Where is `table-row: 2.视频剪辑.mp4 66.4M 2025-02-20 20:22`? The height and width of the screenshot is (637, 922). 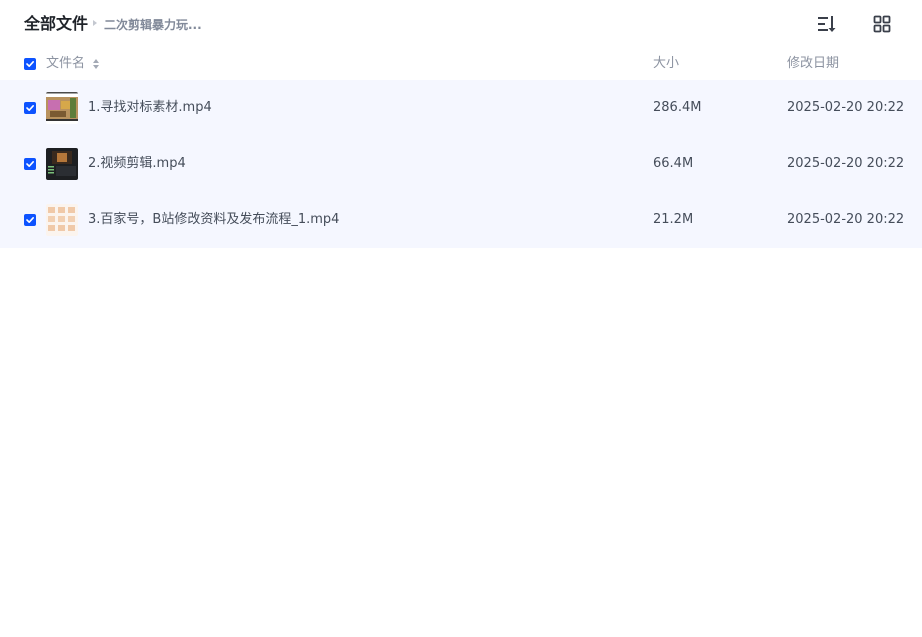
table-row: 2.视频剪辑.mp4 66.4M 2025-02-20 20:22 is located at coordinates (461, 164).